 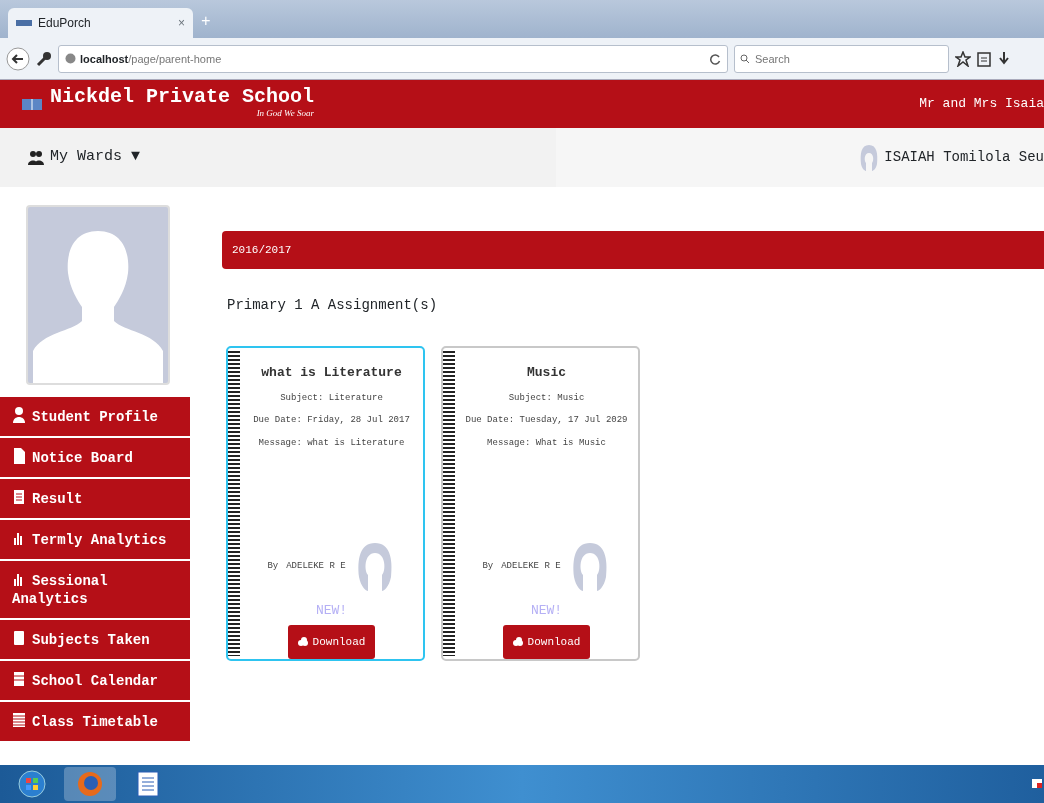 What do you see at coordinates (1004, 58) in the screenshot?
I see `download-icon` at bounding box center [1004, 58].